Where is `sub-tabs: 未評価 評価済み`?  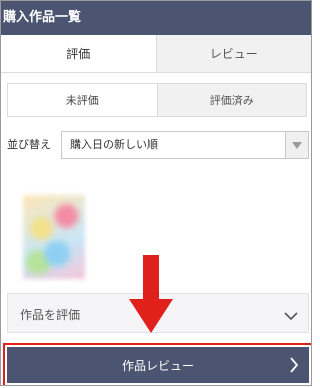 sub-tabs: 未評価 評価済み is located at coordinates (157, 100).